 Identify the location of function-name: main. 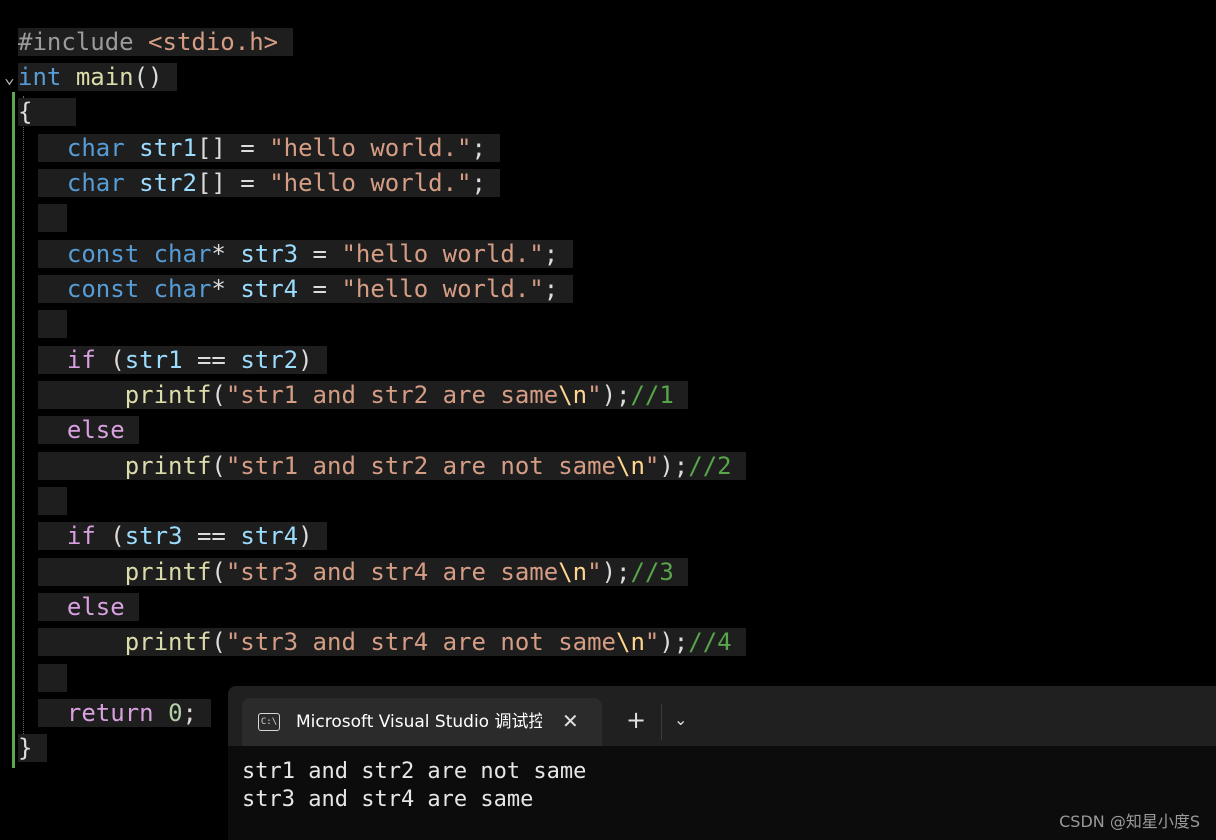
(104, 77).